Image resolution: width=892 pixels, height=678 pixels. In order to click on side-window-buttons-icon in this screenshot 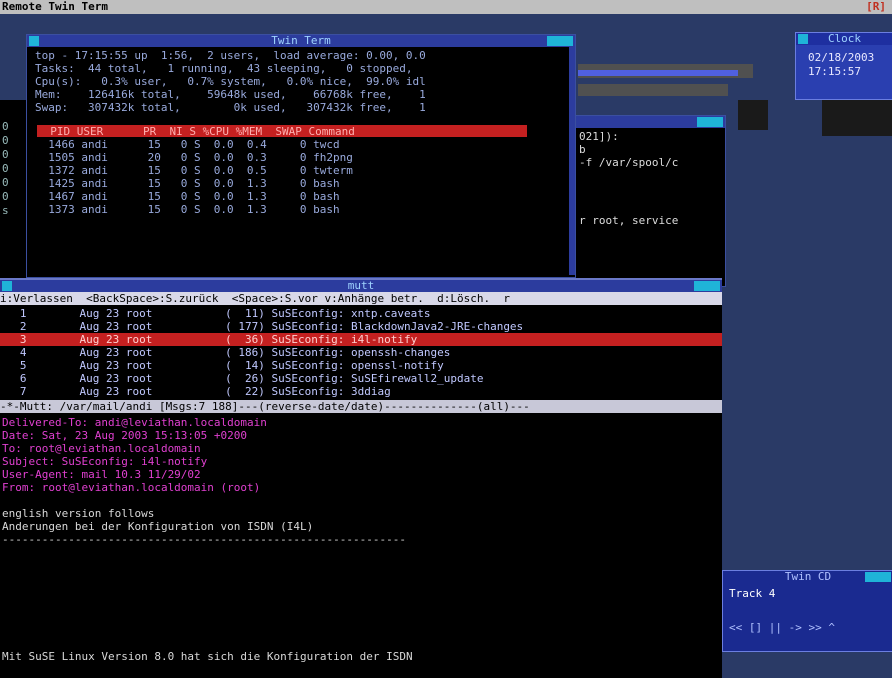, I will do `click(710, 122)`.